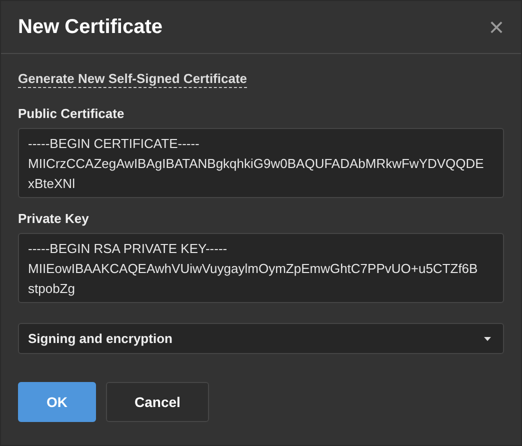 The width and height of the screenshot is (522, 446). What do you see at coordinates (487, 338) in the screenshot?
I see `caret-icon` at bounding box center [487, 338].